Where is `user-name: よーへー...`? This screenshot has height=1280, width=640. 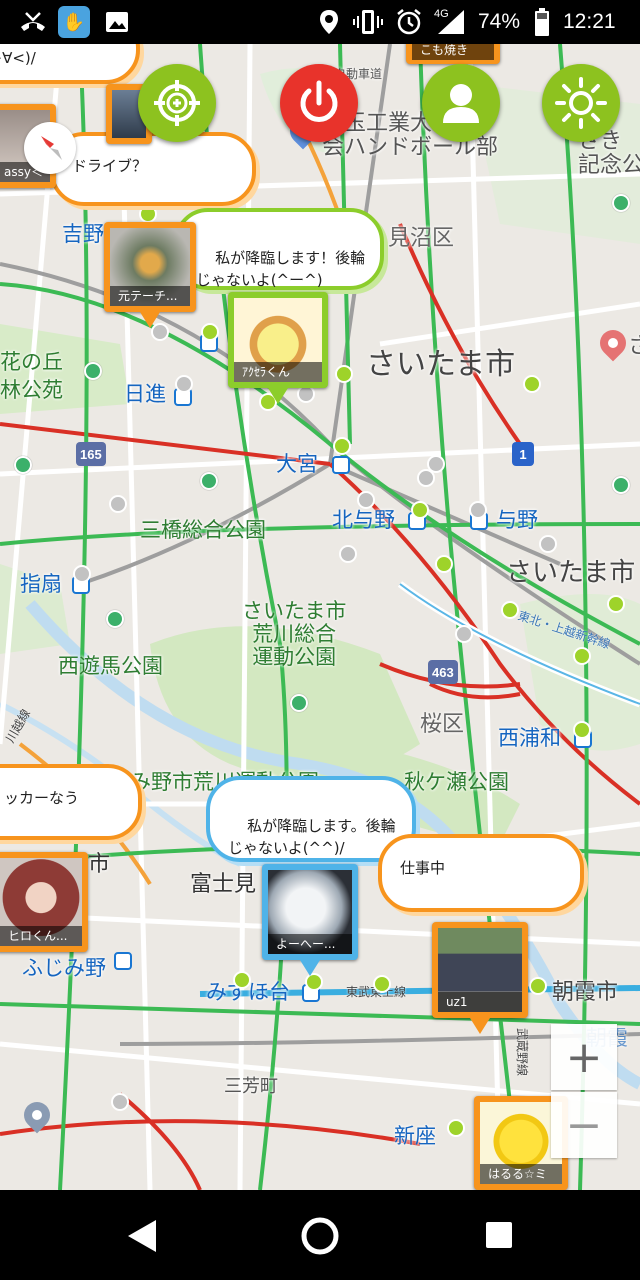 user-name: よーへー... is located at coordinates (310, 944).